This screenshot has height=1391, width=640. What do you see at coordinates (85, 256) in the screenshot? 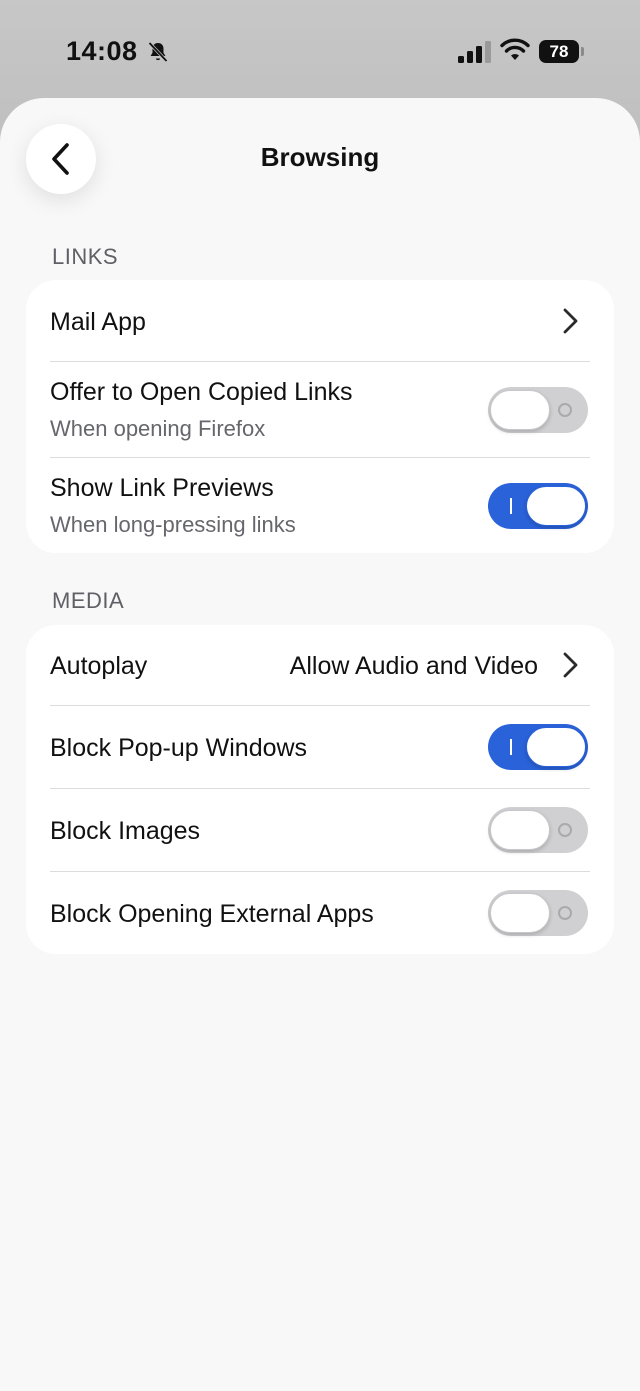
I see `links-section-header: LINKS` at bounding box center [85, 256].